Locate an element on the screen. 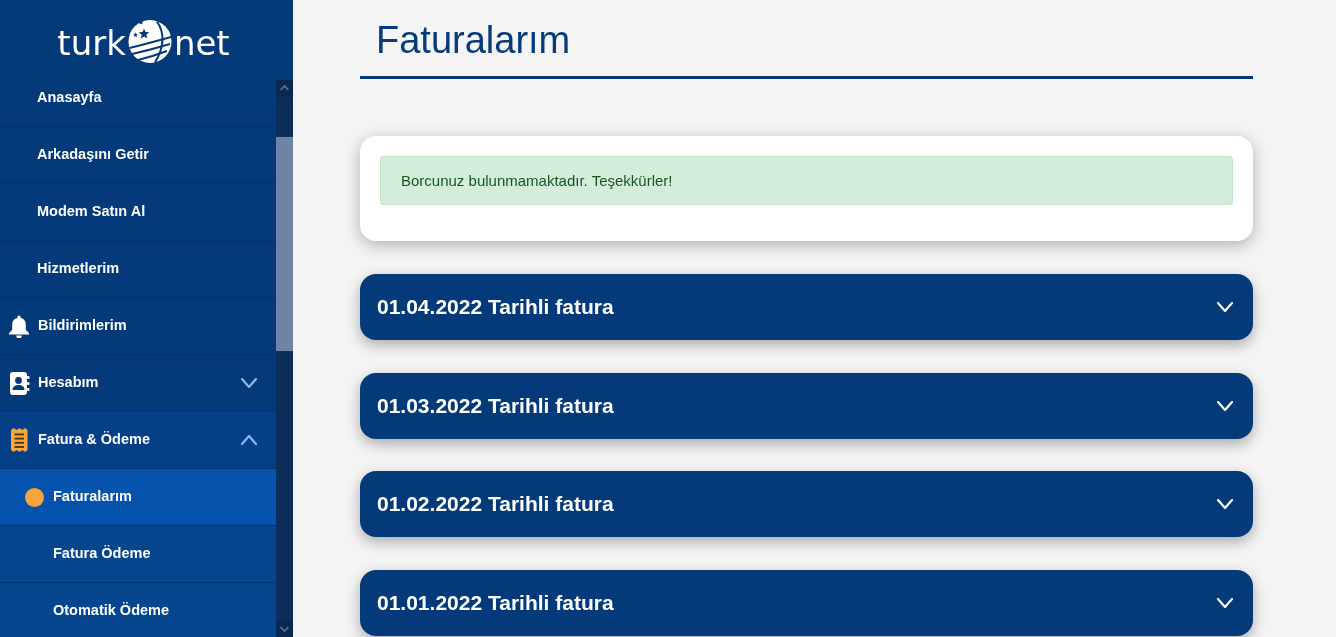 This screenshot has width=1336, height=637. receipt-icon is located at coordinates (19, 440).